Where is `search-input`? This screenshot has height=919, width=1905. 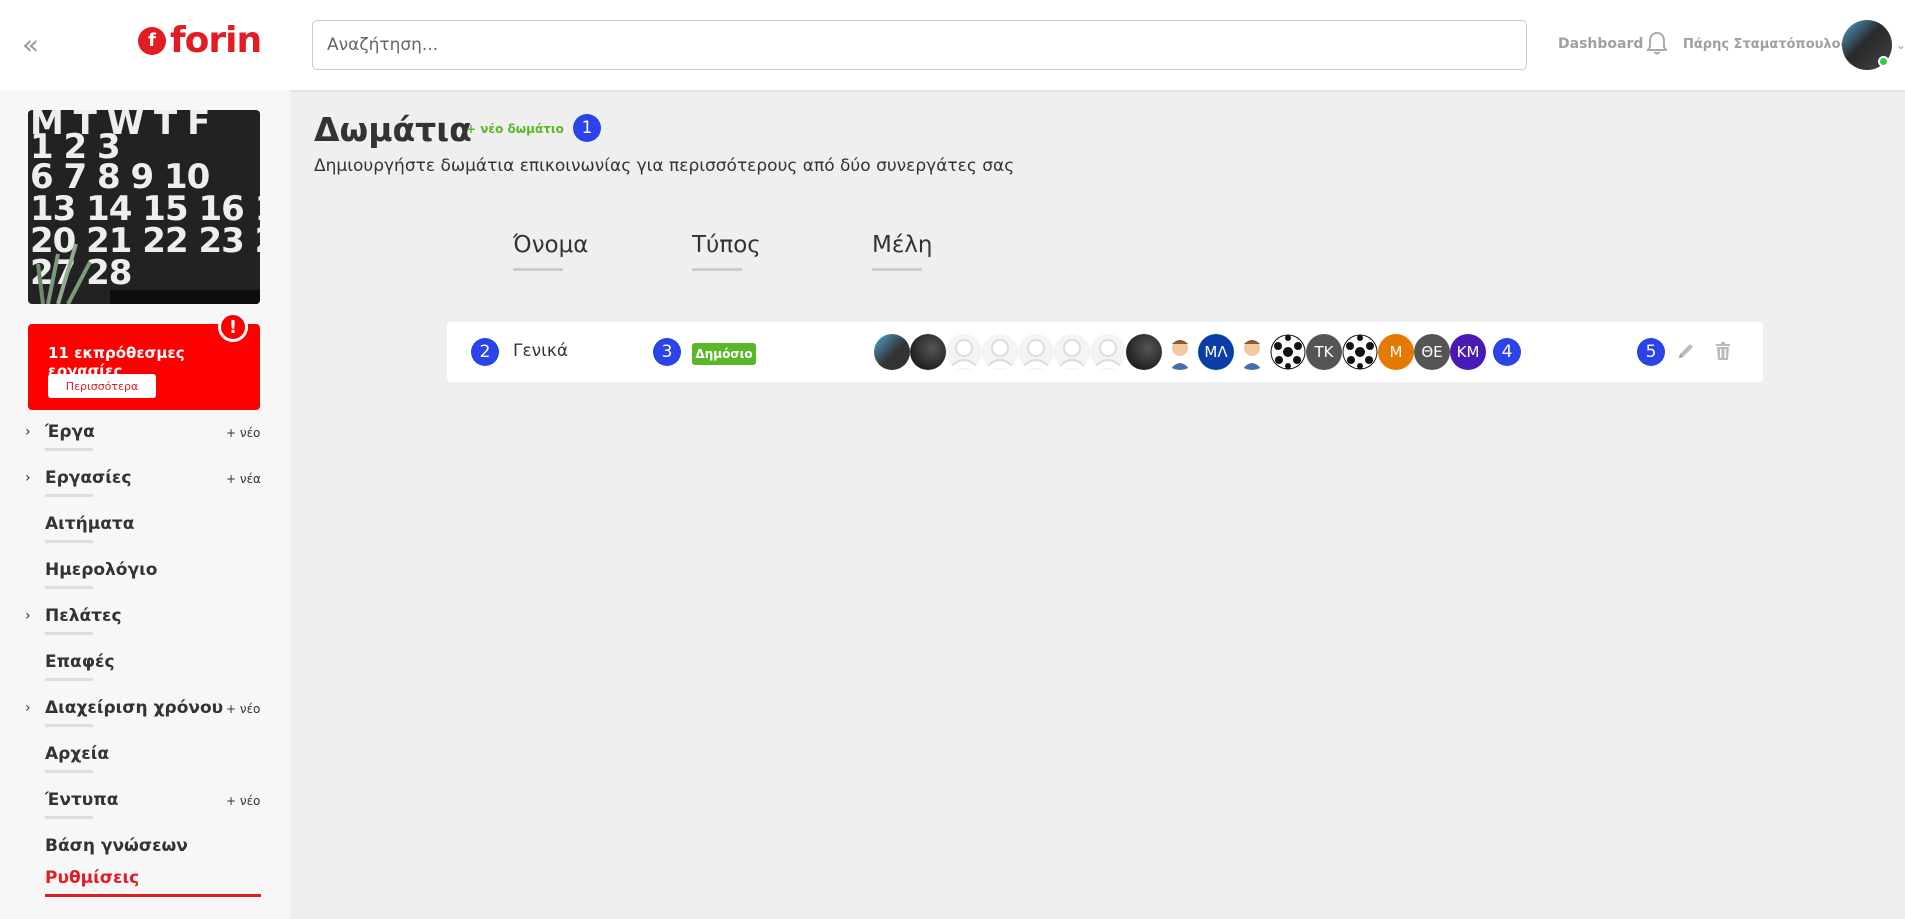
search-input is located at coordinates (919, 45).